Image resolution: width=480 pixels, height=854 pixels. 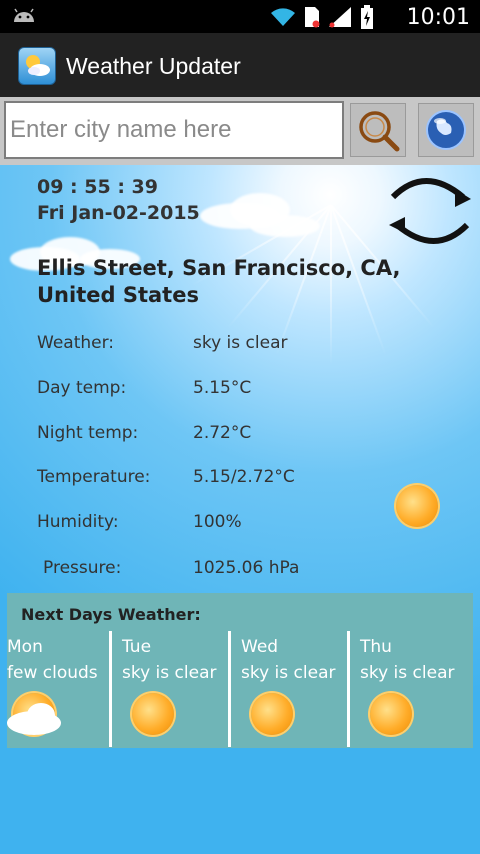 I want to click on sun-cloud-icon, so click(x=34, y=714).